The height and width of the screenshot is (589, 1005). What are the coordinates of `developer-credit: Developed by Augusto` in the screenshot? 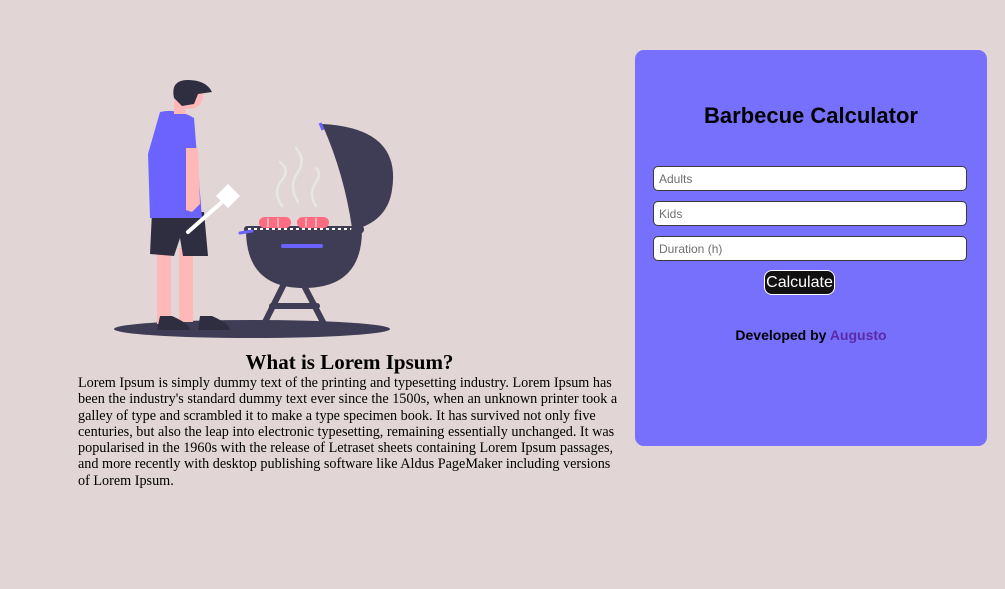 It's located at (811, 335).